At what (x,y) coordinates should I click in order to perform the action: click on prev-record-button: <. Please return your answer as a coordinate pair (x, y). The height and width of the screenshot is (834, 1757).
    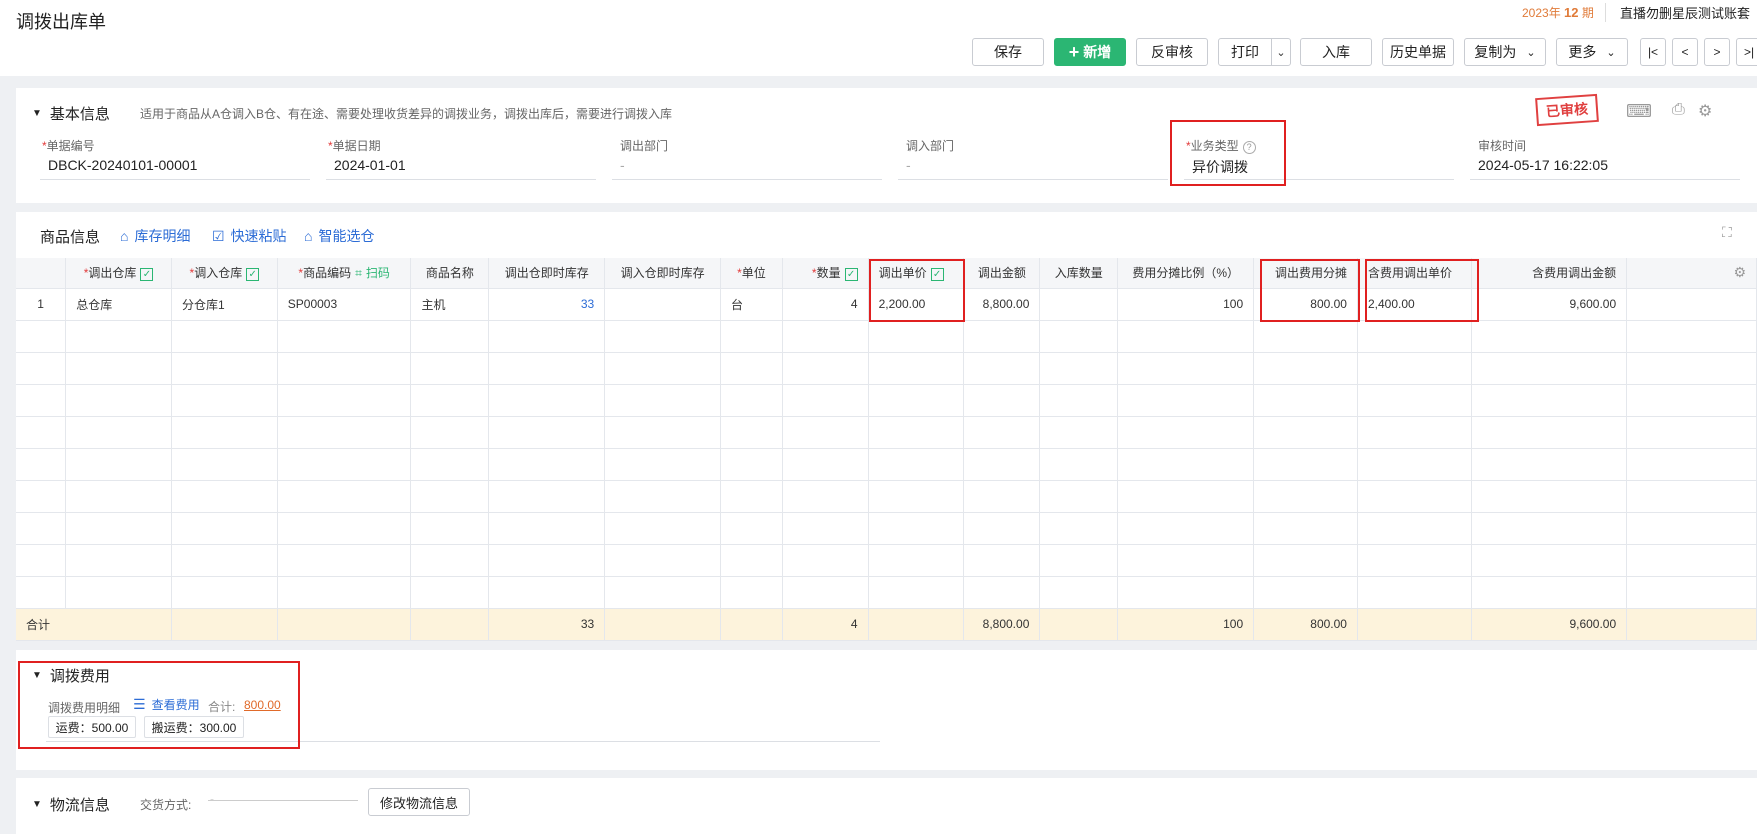
    Looking at the image, I should click on (1685, 52).